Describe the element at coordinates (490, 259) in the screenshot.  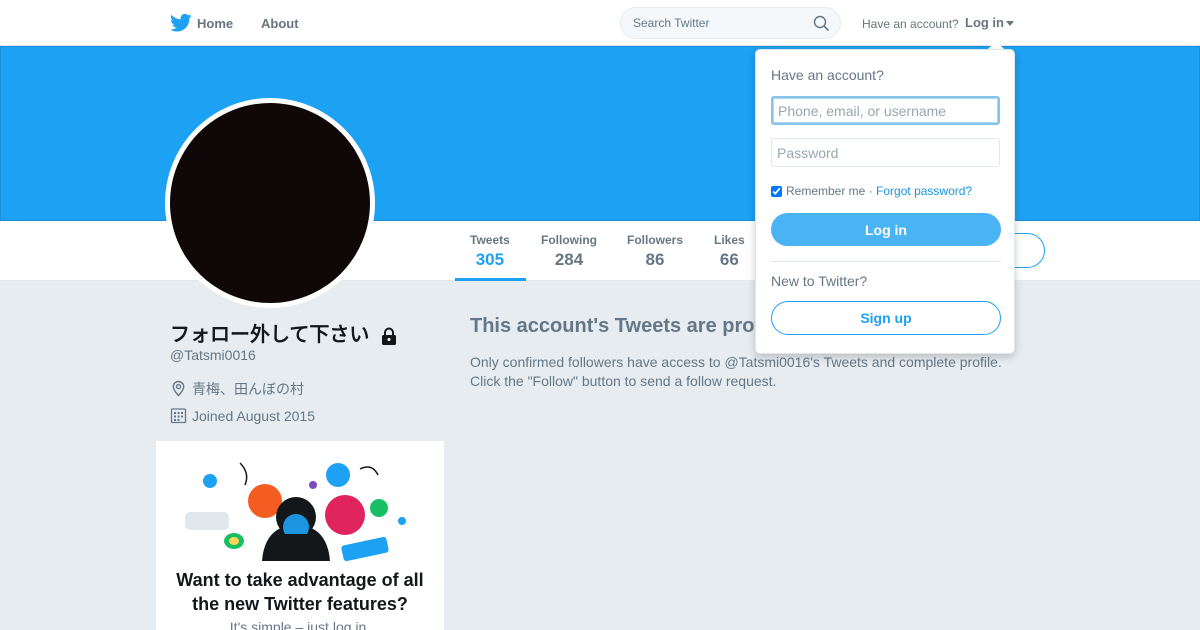
I see `stat-tweets-value: 305` at that location.